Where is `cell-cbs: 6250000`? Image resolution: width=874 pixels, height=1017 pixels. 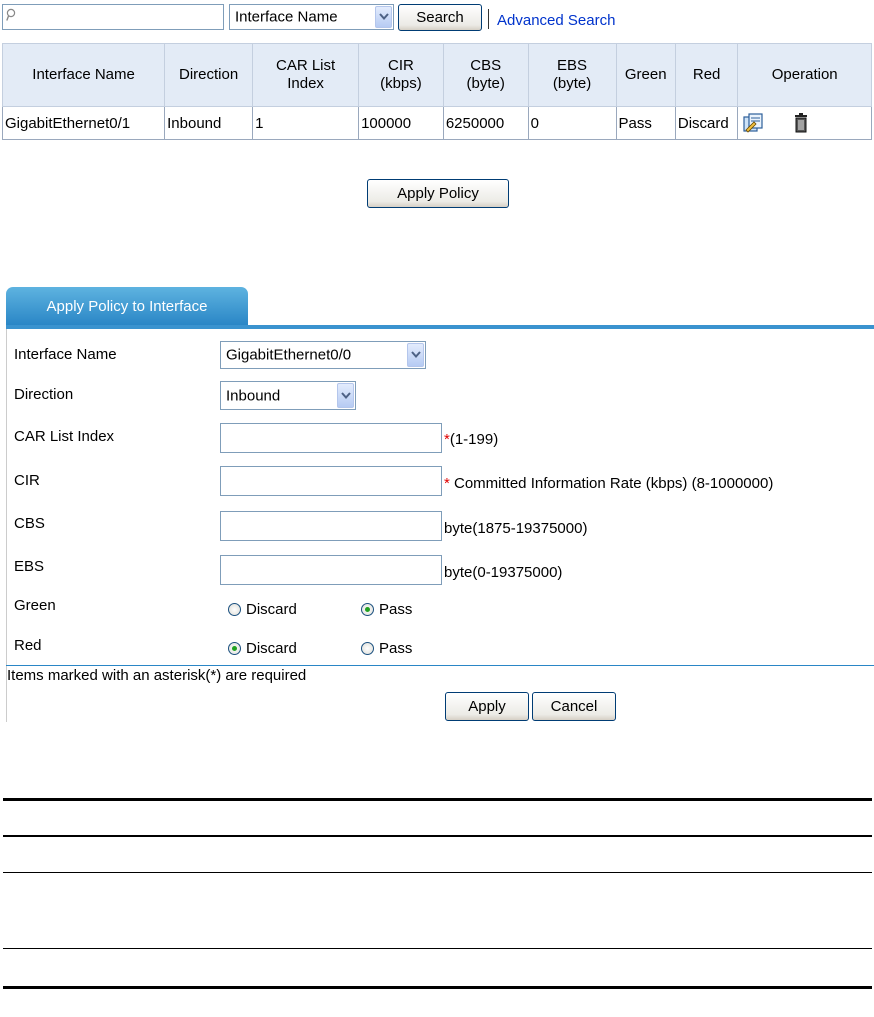
cell-cbs: 6250000 is located at coordinates (485, 123).